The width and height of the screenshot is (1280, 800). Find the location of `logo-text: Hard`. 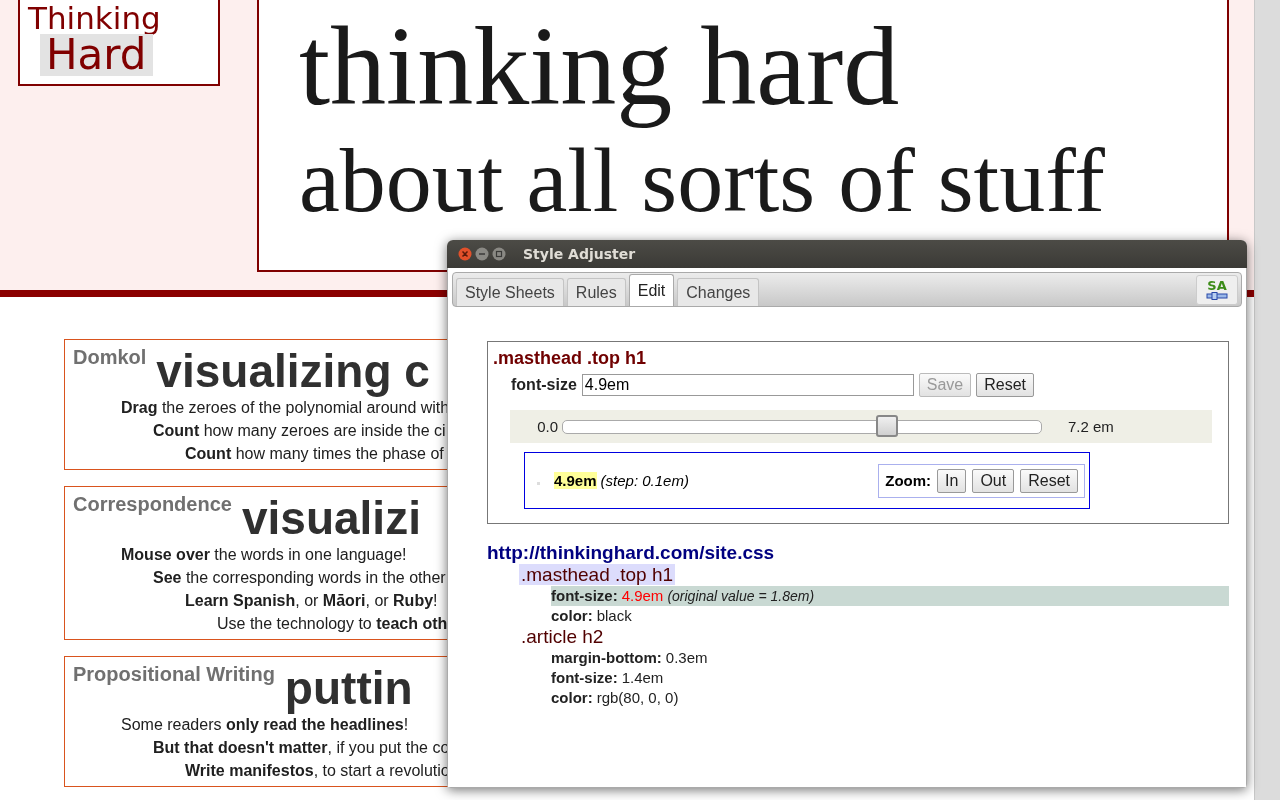

logo-text: Hard is located at coordinates (96, 55).